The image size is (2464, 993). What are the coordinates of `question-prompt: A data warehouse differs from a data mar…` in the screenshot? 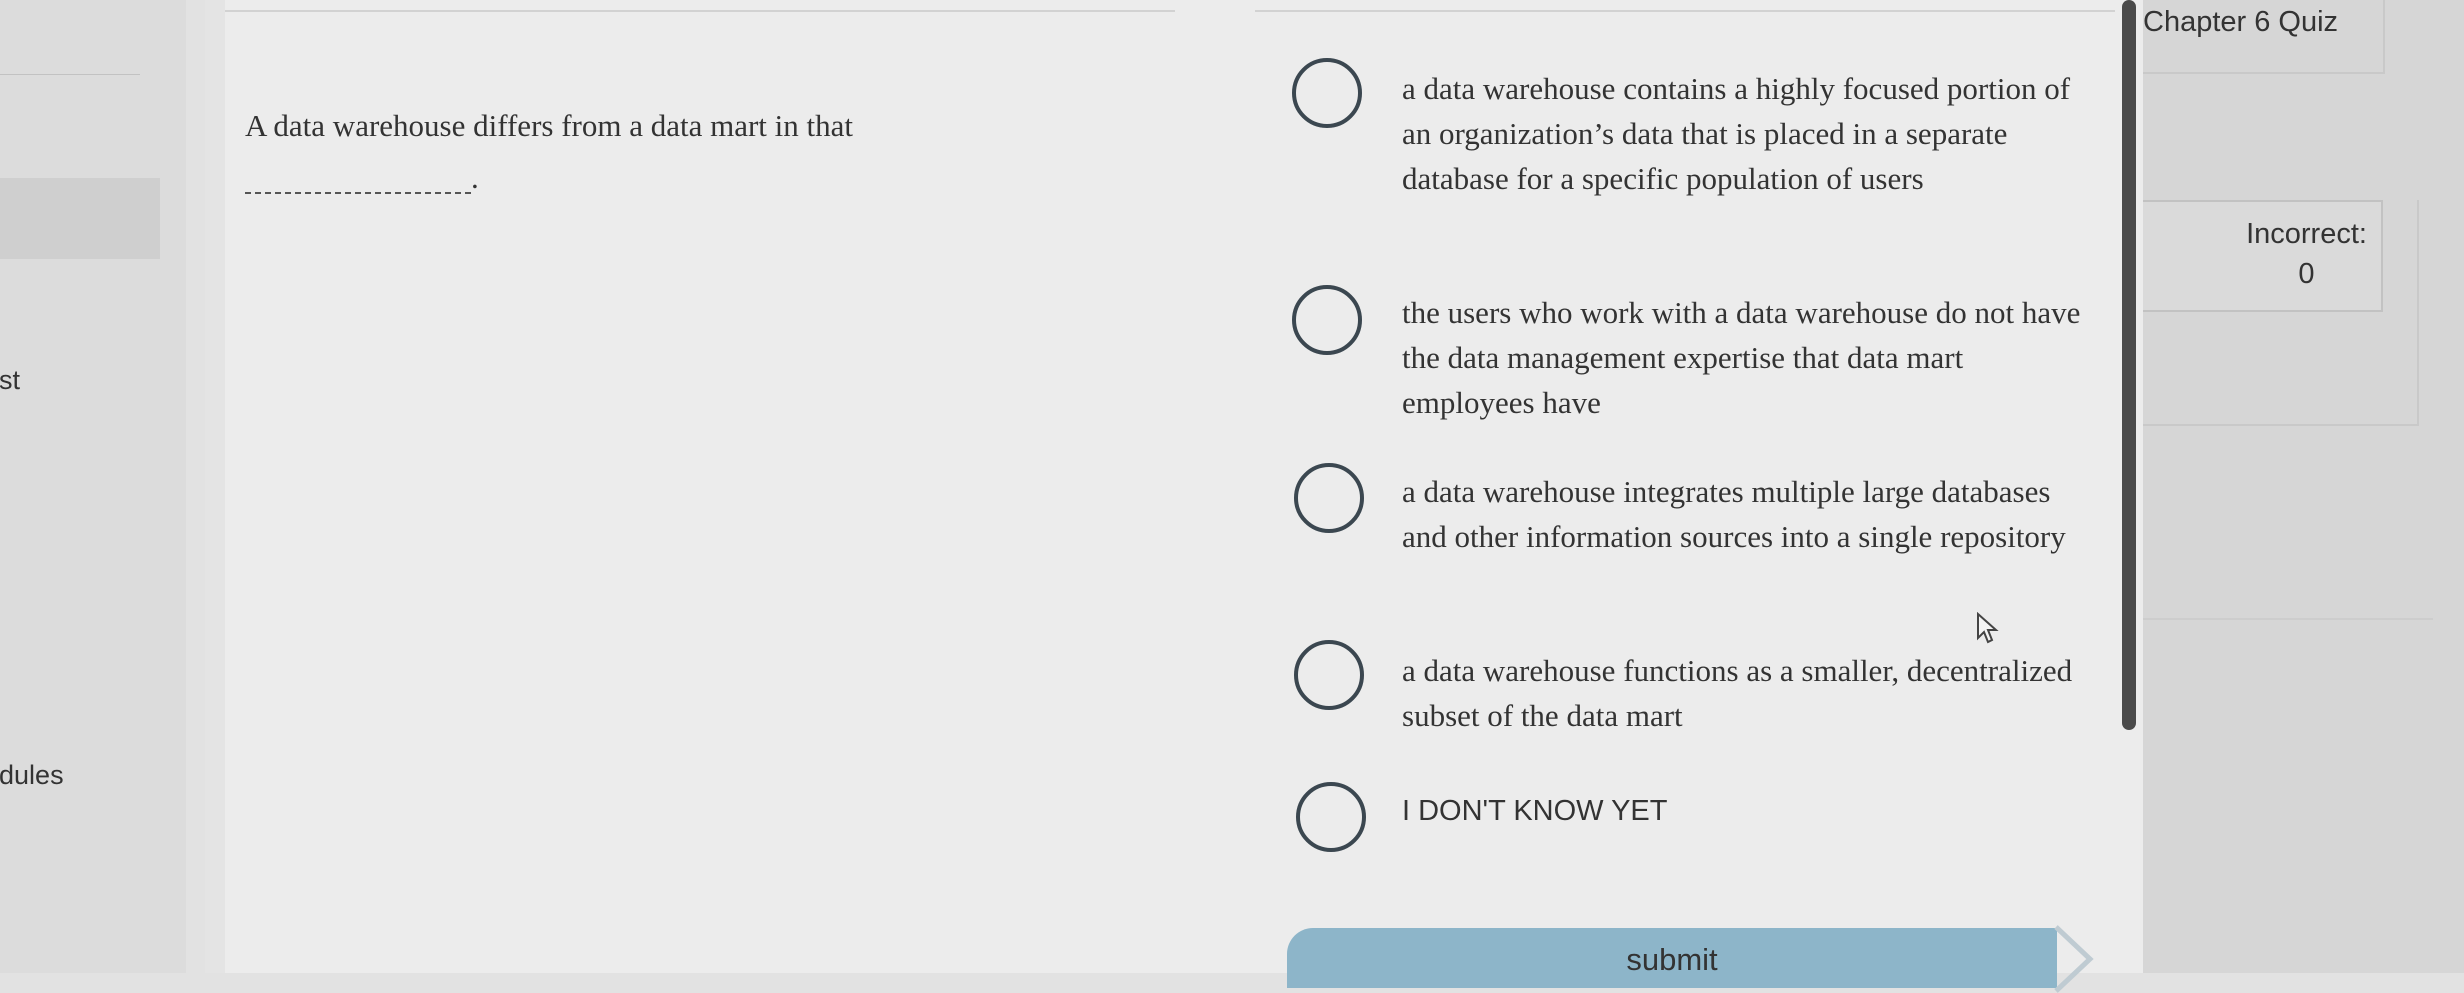 It's located at (615, 152).